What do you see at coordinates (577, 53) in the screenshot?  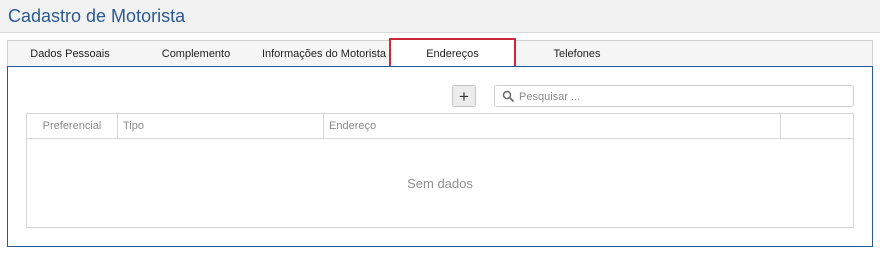 I see `tab-telefones: Telefones` at bounding box center [577, 53].